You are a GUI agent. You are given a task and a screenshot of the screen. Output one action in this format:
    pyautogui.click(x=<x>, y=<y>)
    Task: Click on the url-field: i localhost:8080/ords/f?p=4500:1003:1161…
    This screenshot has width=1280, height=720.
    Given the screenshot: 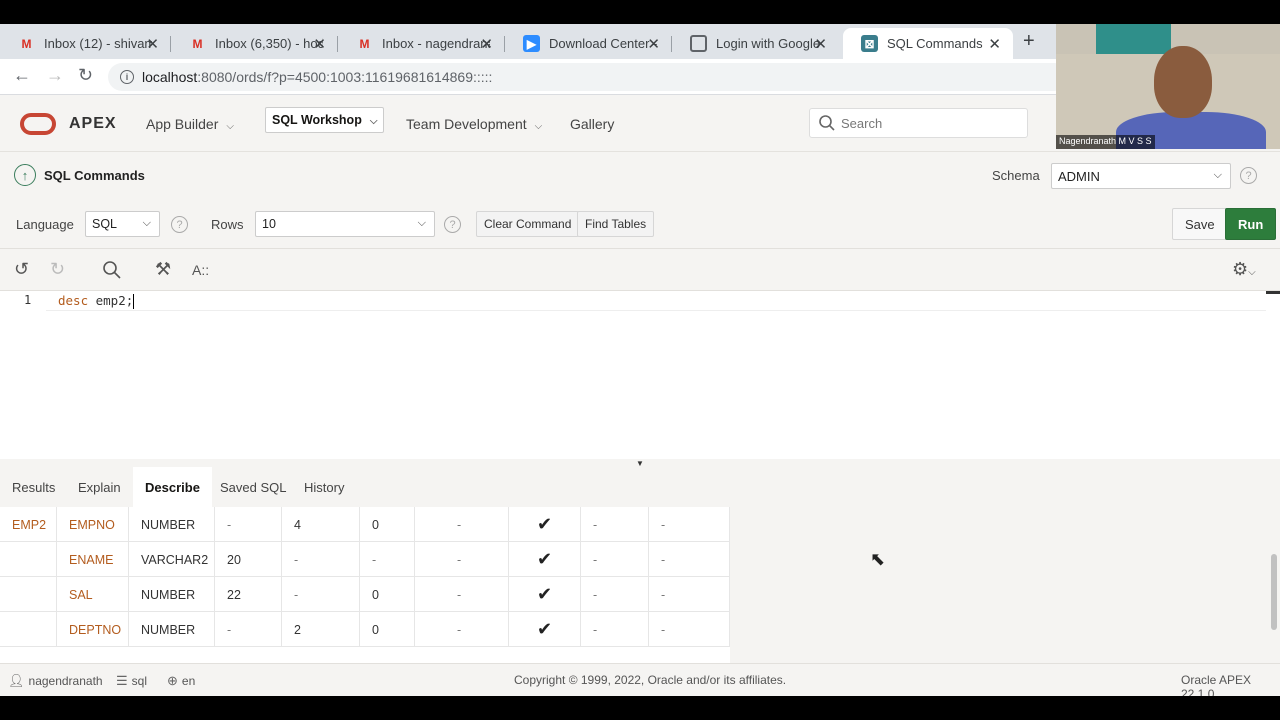 What is the action you would take?
    pyautogui.click(x=588, y=77)
    